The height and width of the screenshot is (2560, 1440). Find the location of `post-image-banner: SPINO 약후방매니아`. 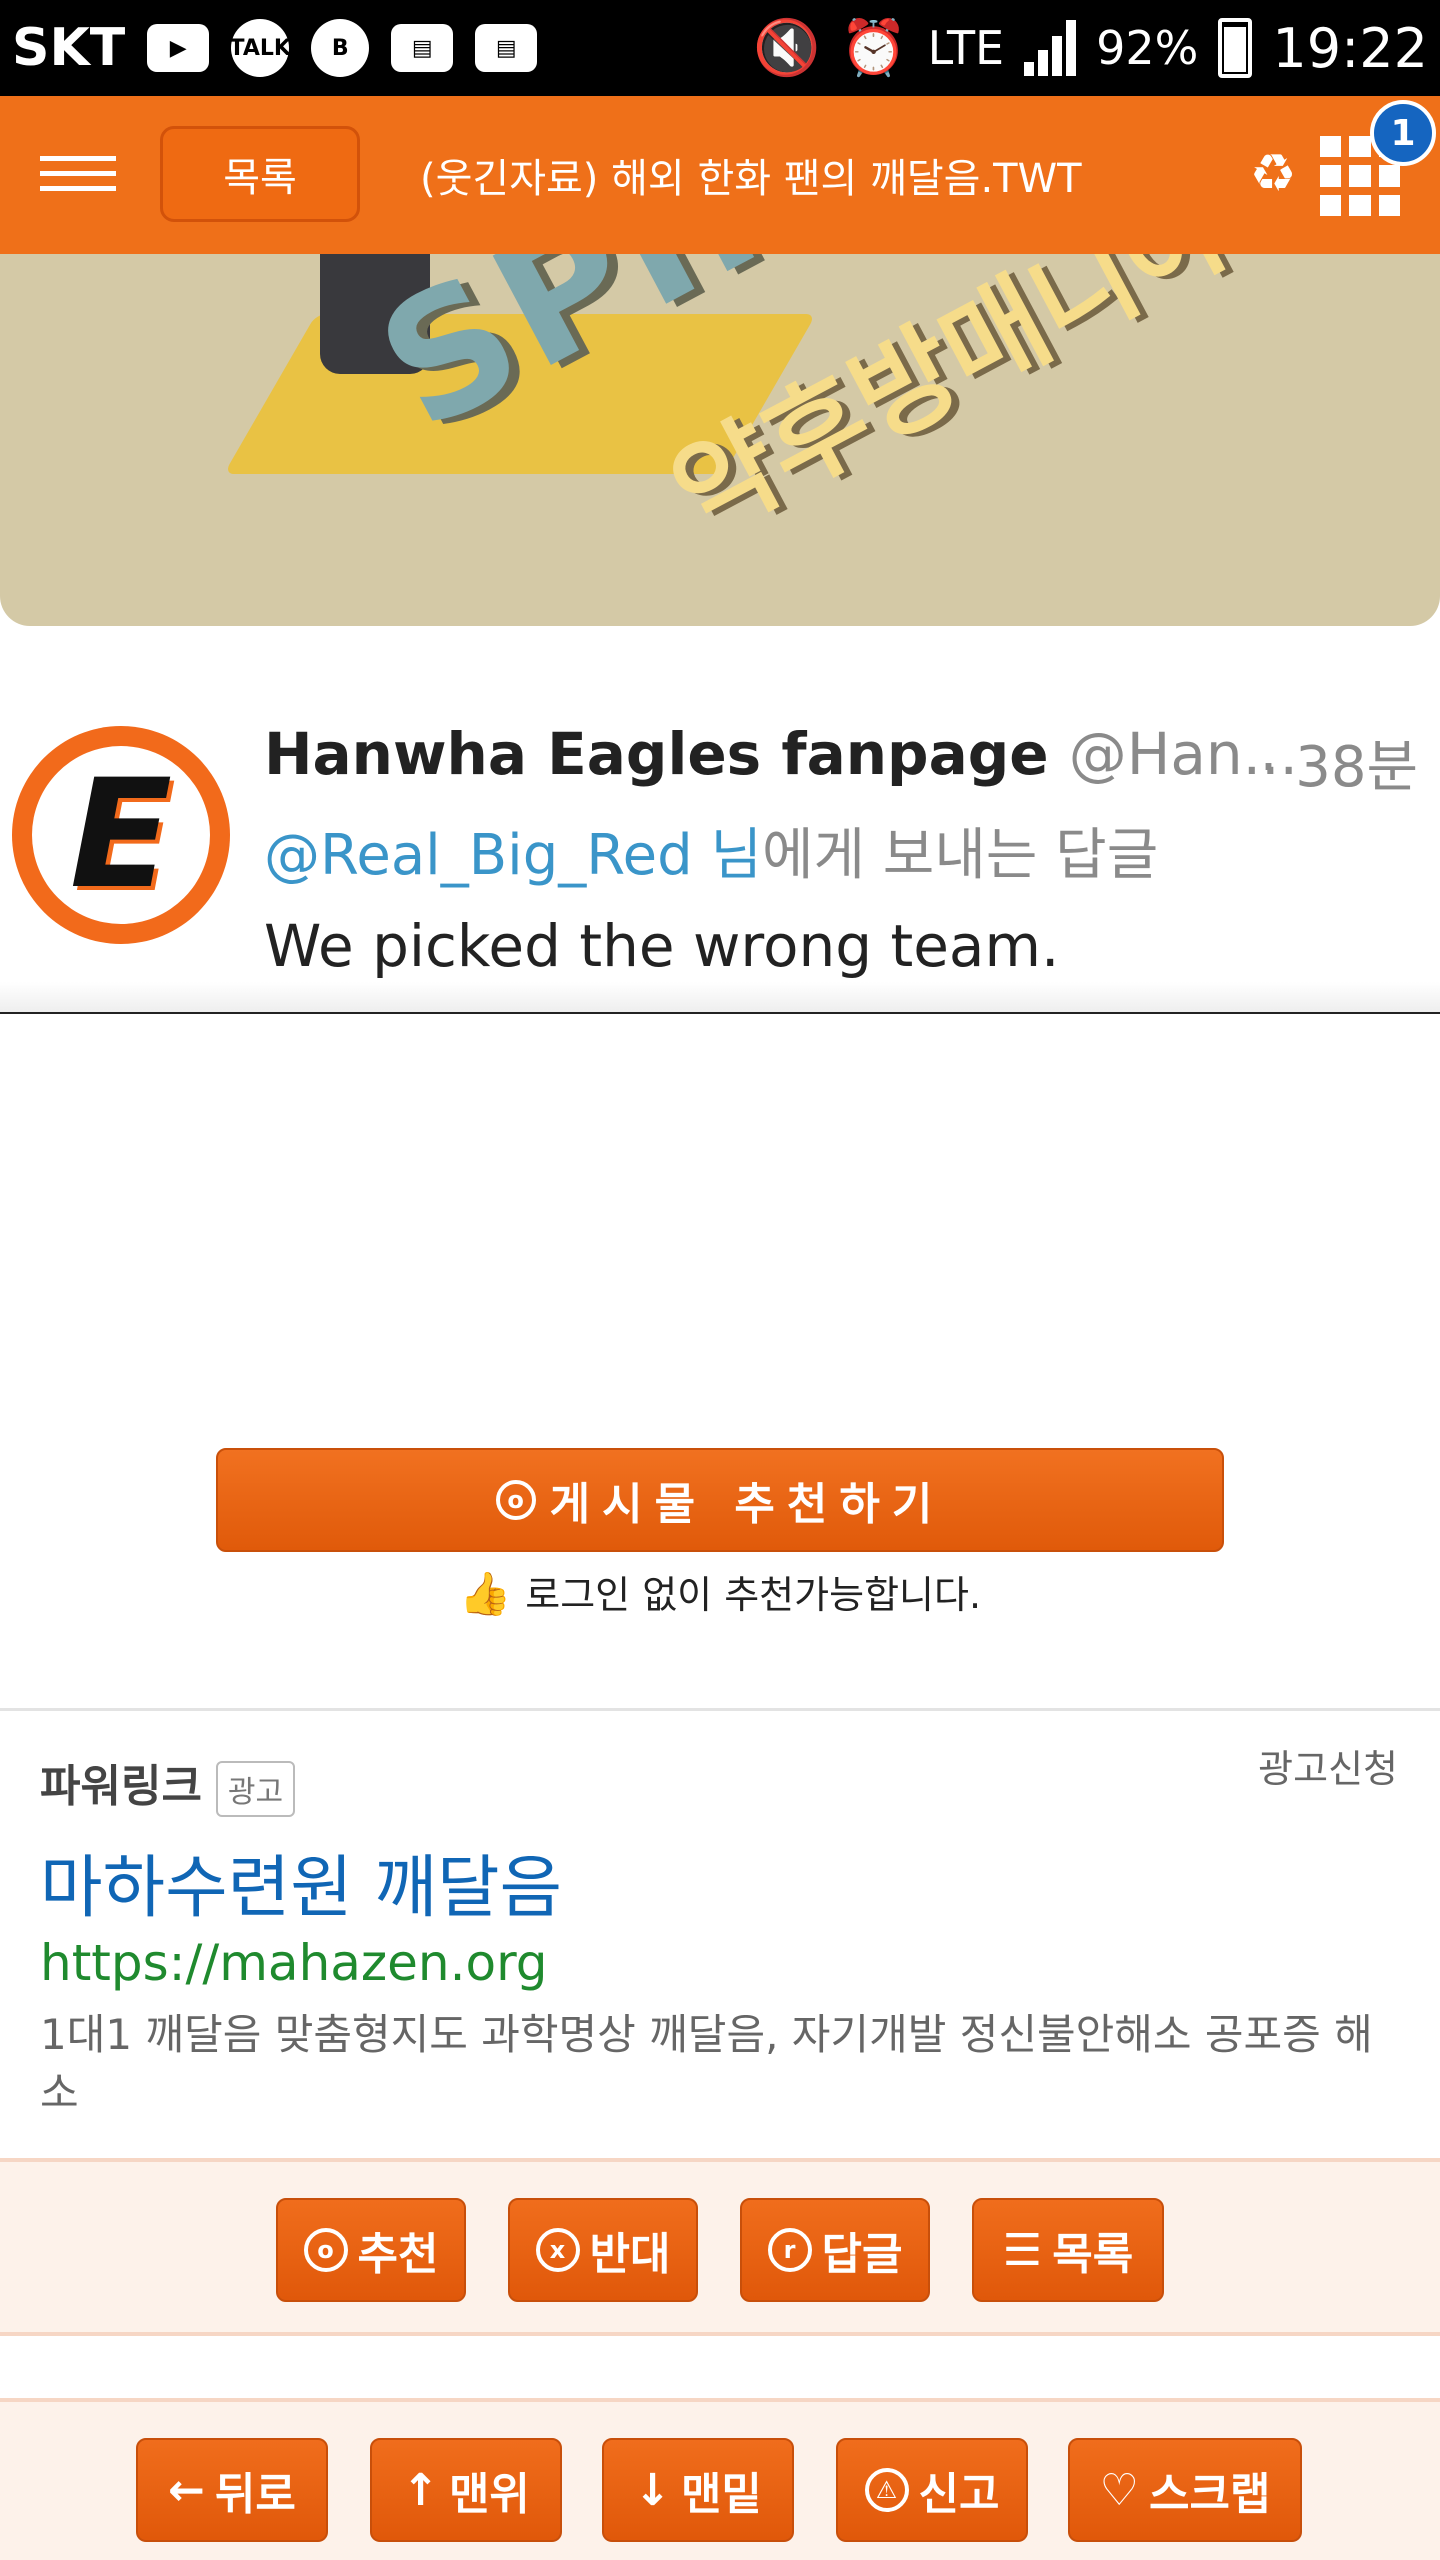

post-image-banner: SPINO 약후방매니아 is located at coordinates (720, 440).